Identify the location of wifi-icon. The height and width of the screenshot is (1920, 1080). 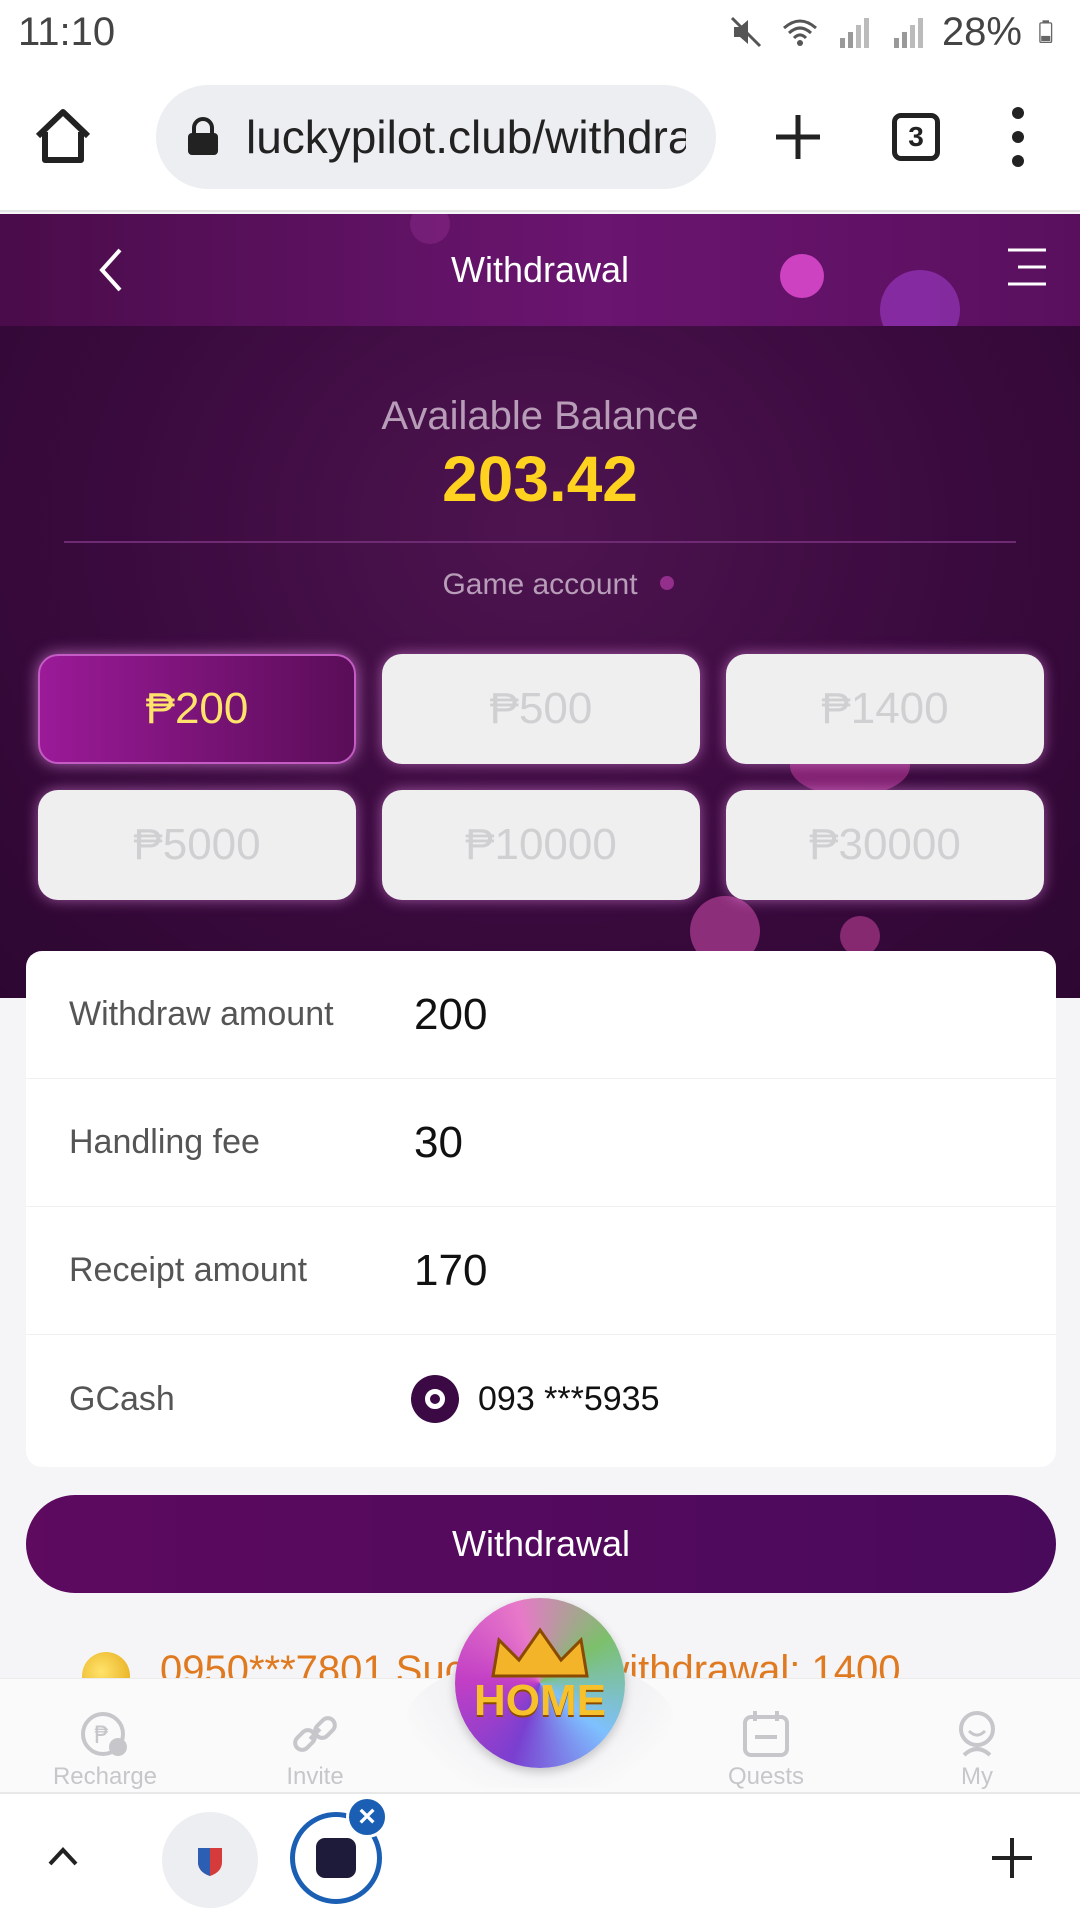
(799, 32).